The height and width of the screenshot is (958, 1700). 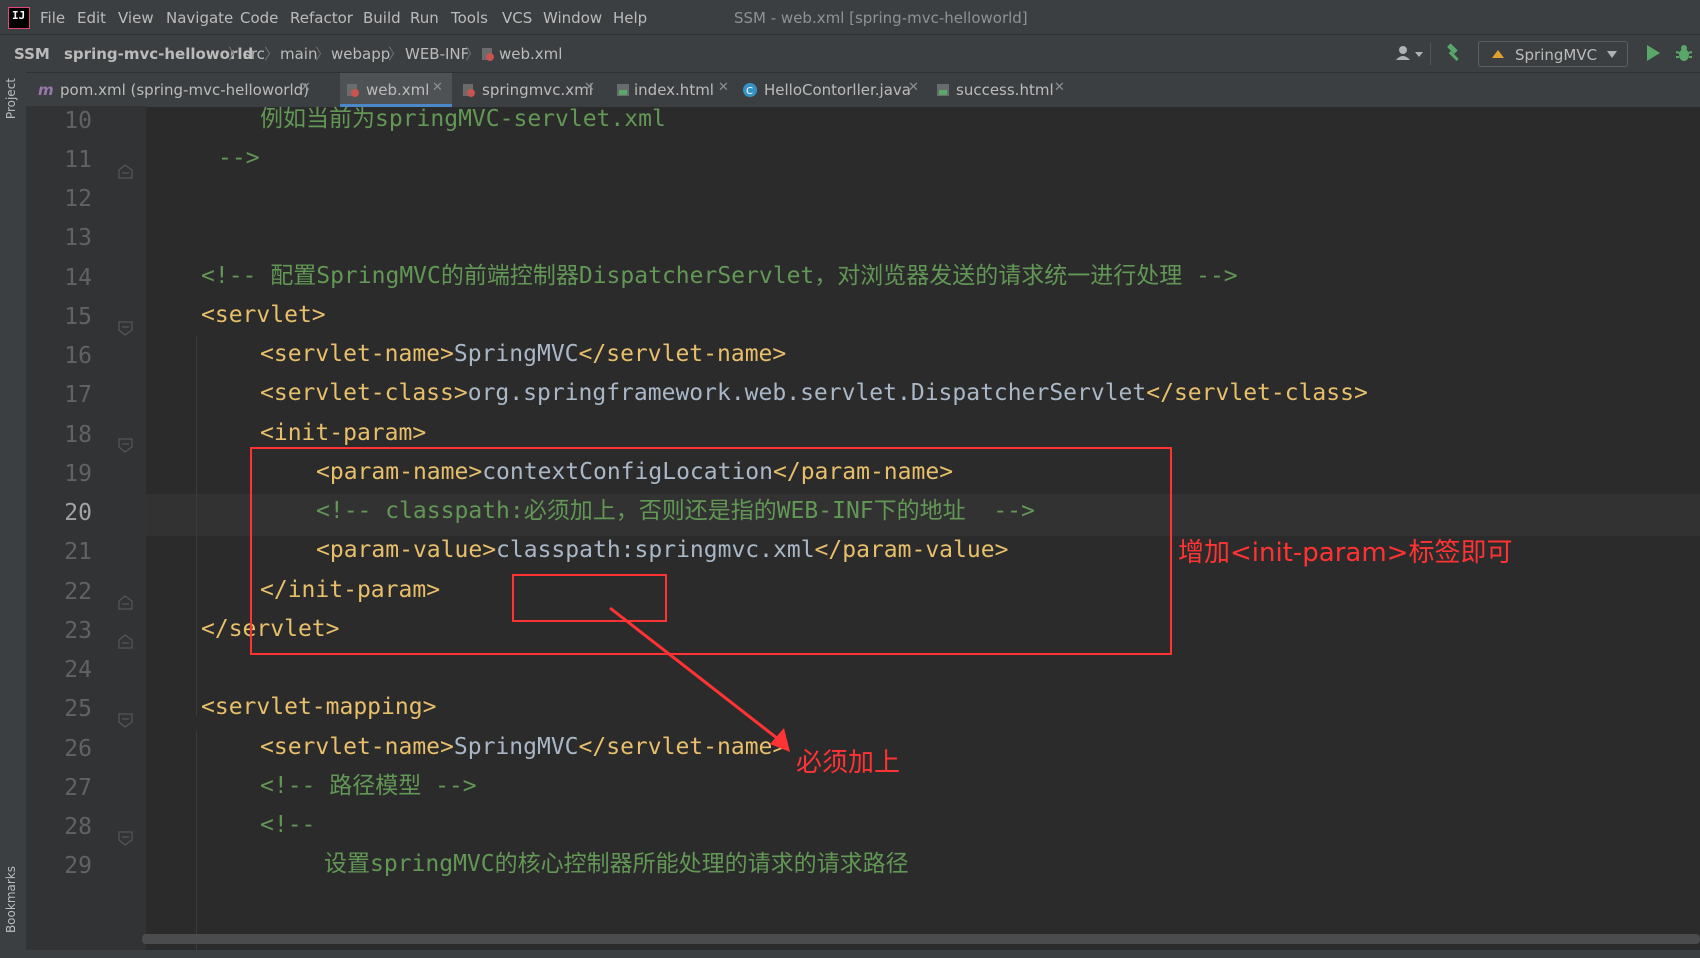 What do you see at coordinates (699, 679) in the screenshot?
I see `annotation-arrow-icon` at bounding box center [699, 679].